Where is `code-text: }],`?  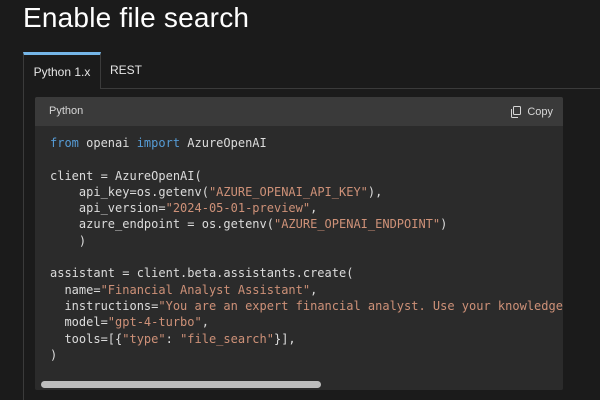 code-text: }], is located at coordinates (284, 338).